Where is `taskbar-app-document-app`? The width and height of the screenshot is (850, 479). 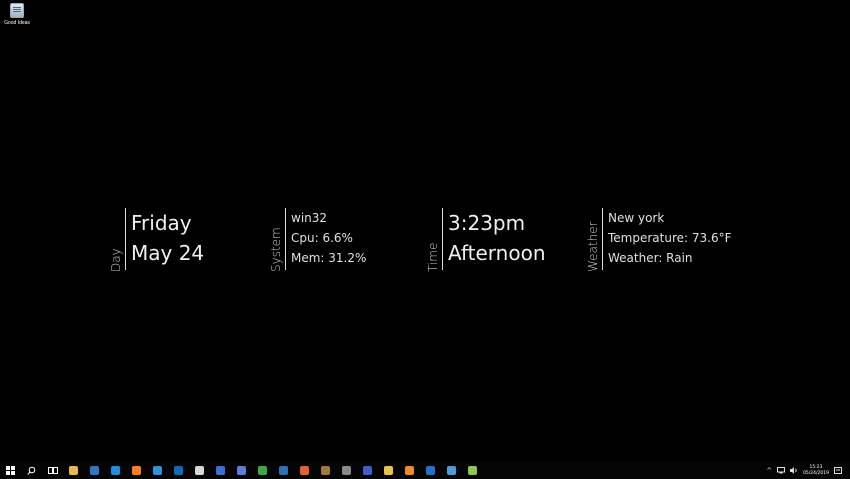 taskbar-app-document-app is located at coordinates (220, 470).